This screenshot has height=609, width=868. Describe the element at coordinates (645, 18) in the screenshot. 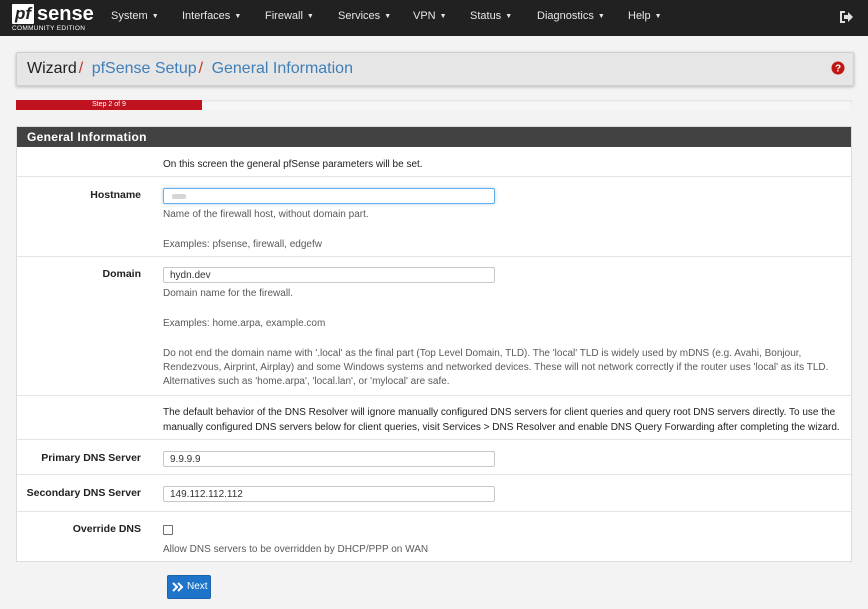

I see `nav-help: Help ▼` at that location.